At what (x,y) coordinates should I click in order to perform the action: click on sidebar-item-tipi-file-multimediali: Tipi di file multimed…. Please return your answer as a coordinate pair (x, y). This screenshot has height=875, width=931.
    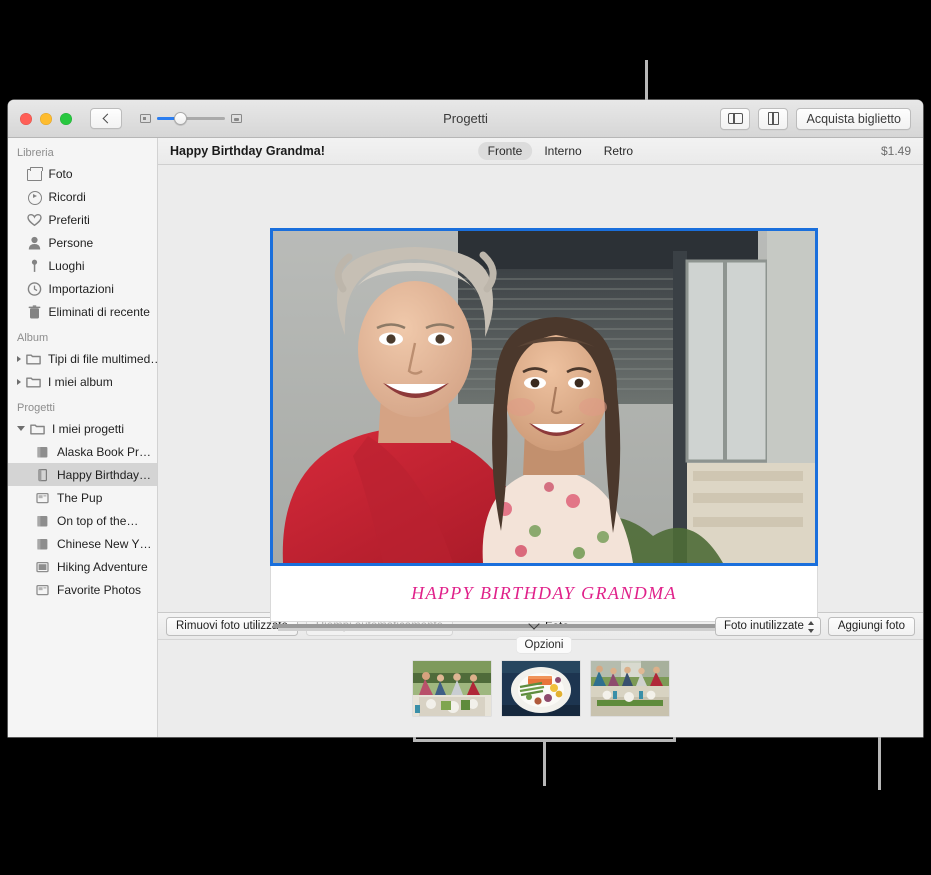
    Looking at the image, I should click on (82, 358).